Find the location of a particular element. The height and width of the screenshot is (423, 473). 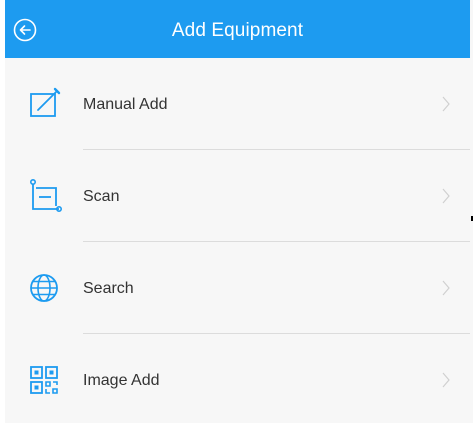

menu-item-label: Scan is located at coordinates (101, 196).